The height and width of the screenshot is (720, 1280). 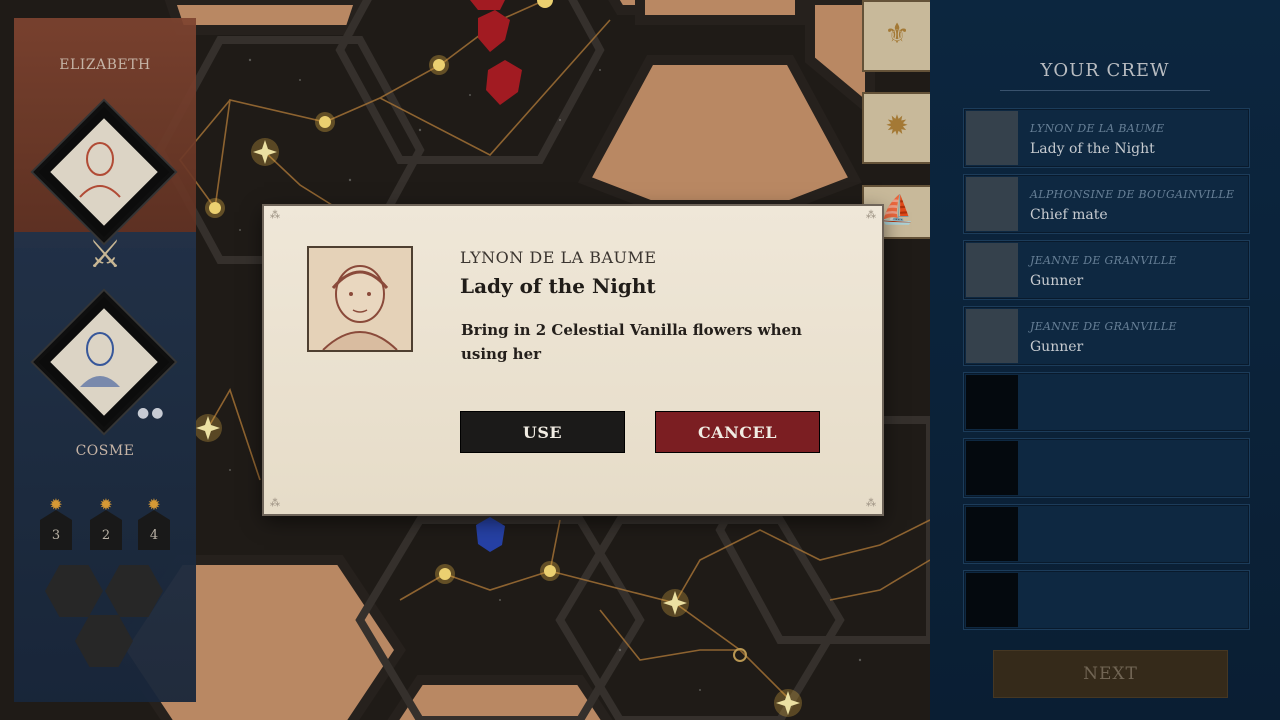 What do you see at coordinates (737, 432) in the screenshot?
I see `cancel-button: CANCEL` at bounding box center [737, 432].